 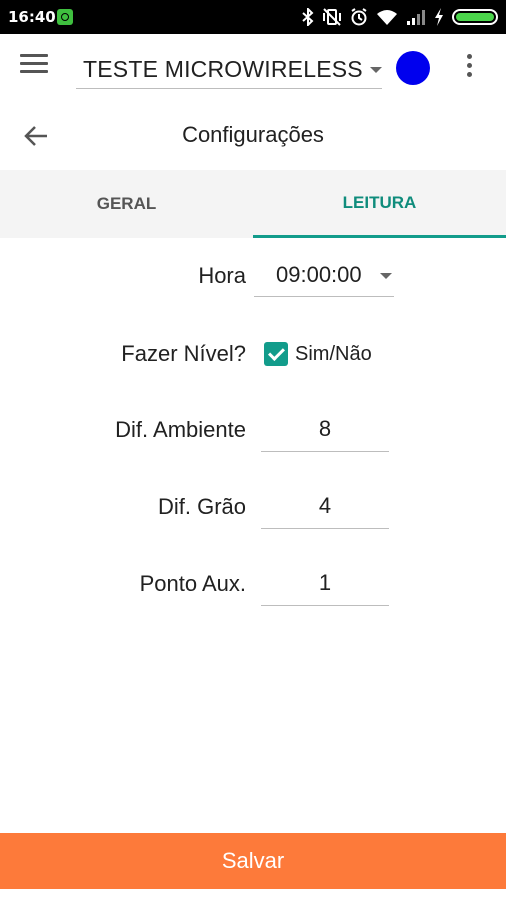 I want to click on signal-icon, so click(x=416, y=17).